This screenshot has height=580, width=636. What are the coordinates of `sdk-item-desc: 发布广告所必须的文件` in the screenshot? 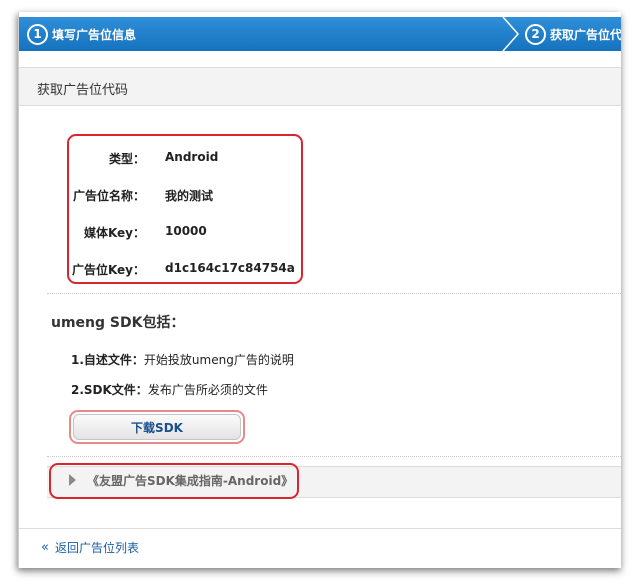 It's located at (207, 390).